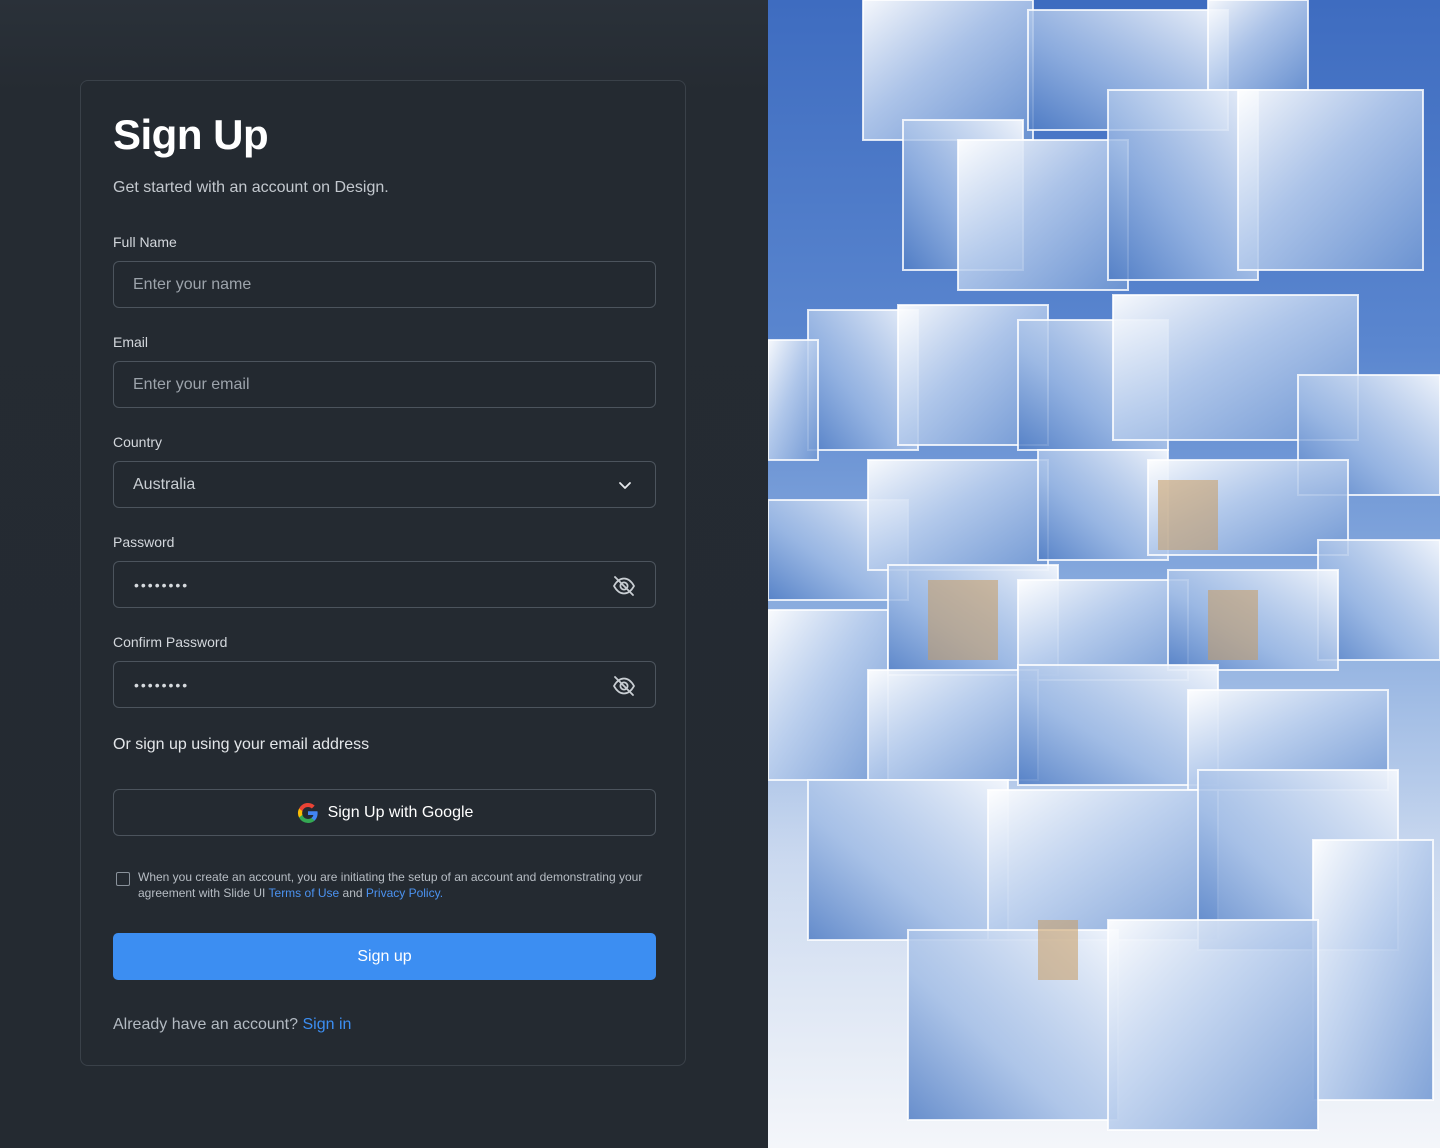 The width and height of the screenshot is (1440, 1148). What do you see at coordinates (208, 1024) in the screenshot?
I see `signin-prompt-text: Already have an account?` at bounding box center [208, 1024].